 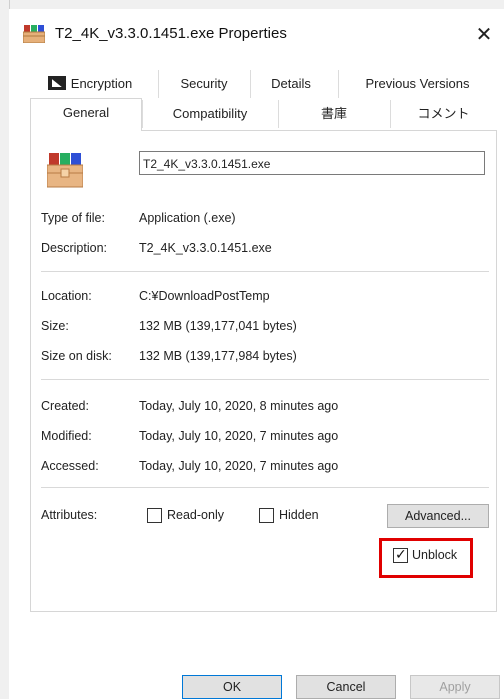 I want to click on modified-value: Today, July 10, 2020, 7 minutes ago, so click(x=239, y=436).